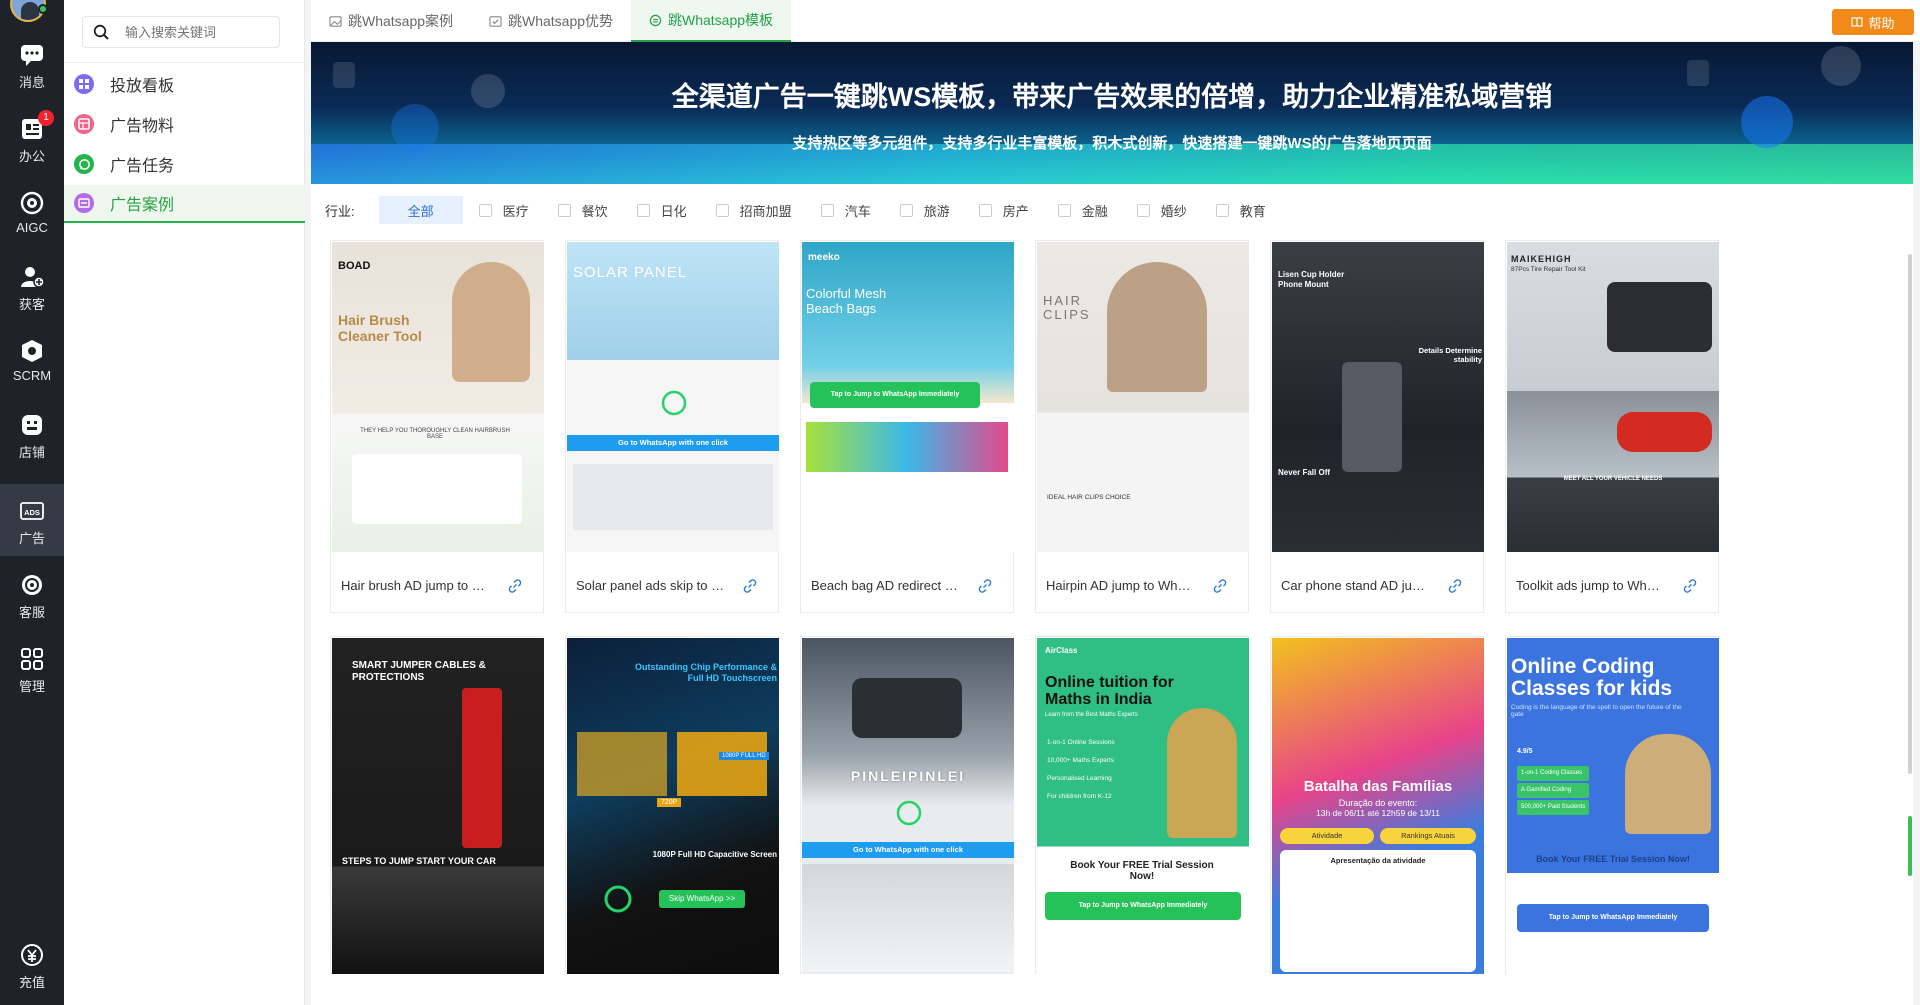 Image resolution: width=1920 pixels, height=1005 pixels. What do you see at coordinates (1873, 22) in the screenshot?
I see `help-button: 帮助` at bounding box center [1873, 22].